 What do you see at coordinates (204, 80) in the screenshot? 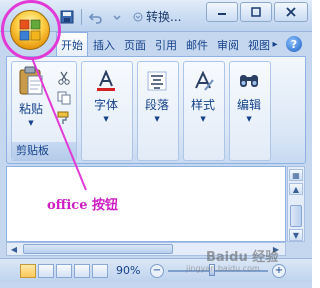
I see `styles-icon` at bounding box center [204, 80].